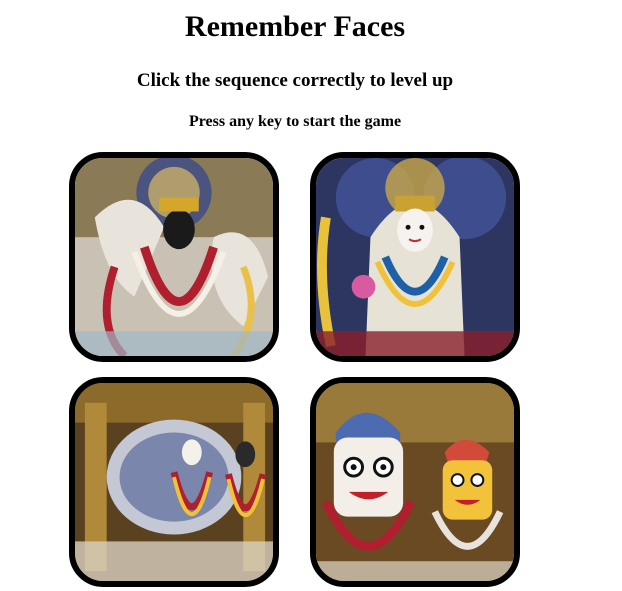  Describe the element at coordinates (295, 80) in the screenshot. I see `level-instructions: Click the sequence correctly to level up` at that location.